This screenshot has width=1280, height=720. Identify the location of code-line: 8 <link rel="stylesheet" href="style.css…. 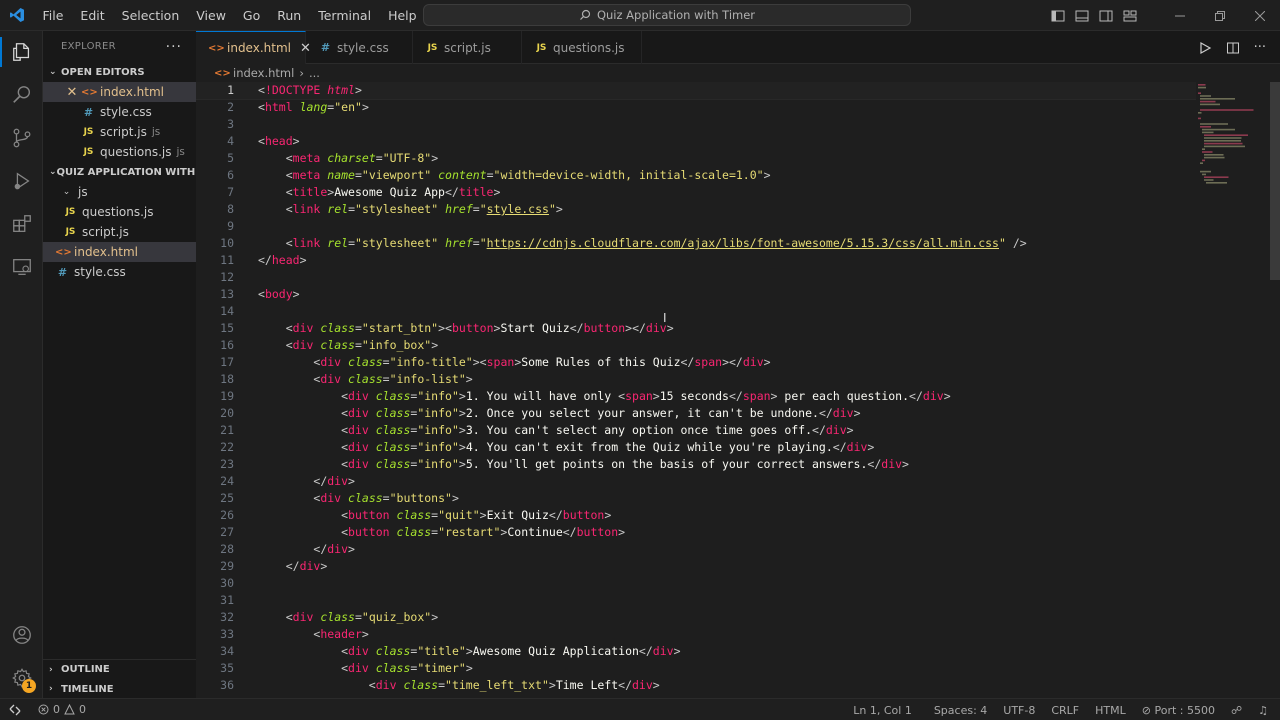
(696, 209).